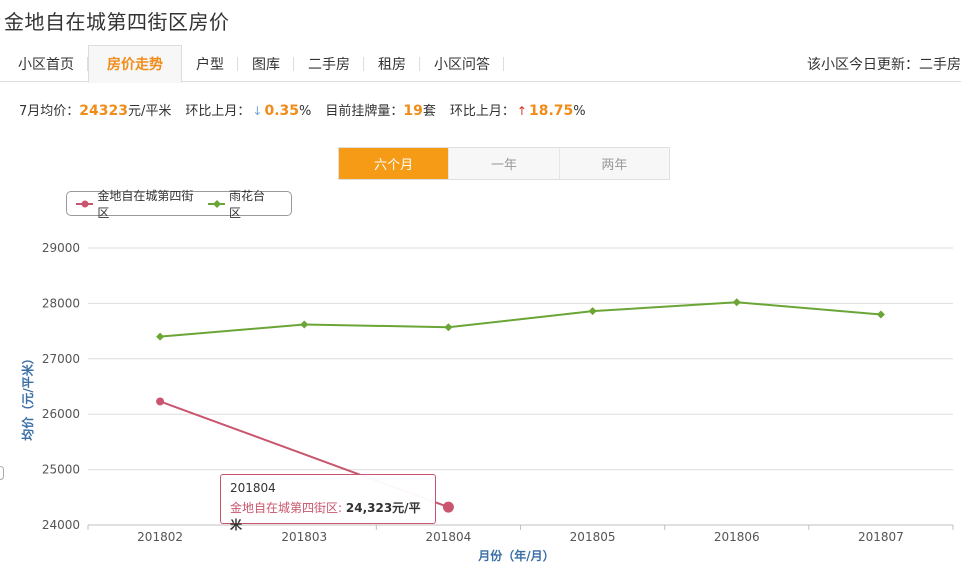 This screenshot has height=571, width=961. What do you see at coordinates (61, 303) in the screenshot?
I see `y-tick-label: 28000` at bounding box center [61, 303].